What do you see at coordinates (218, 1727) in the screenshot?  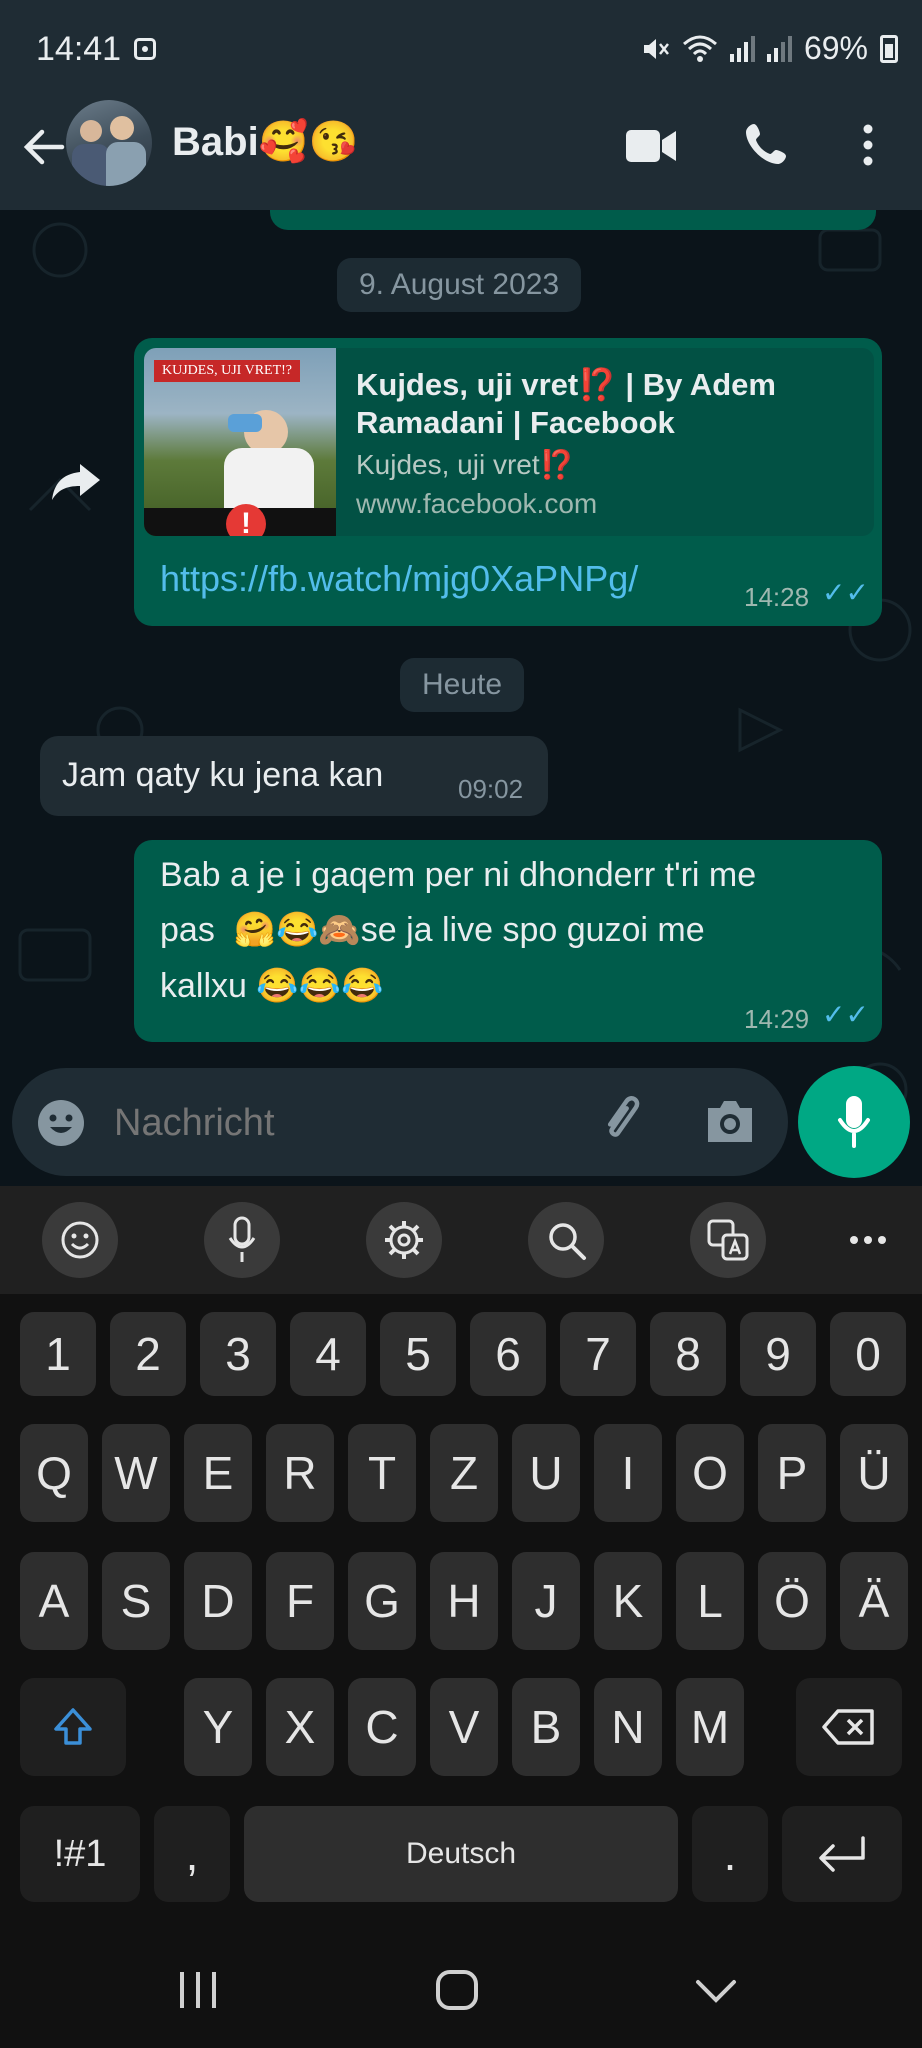 I see `key-y: Y` at bounding box center [218, 1727].